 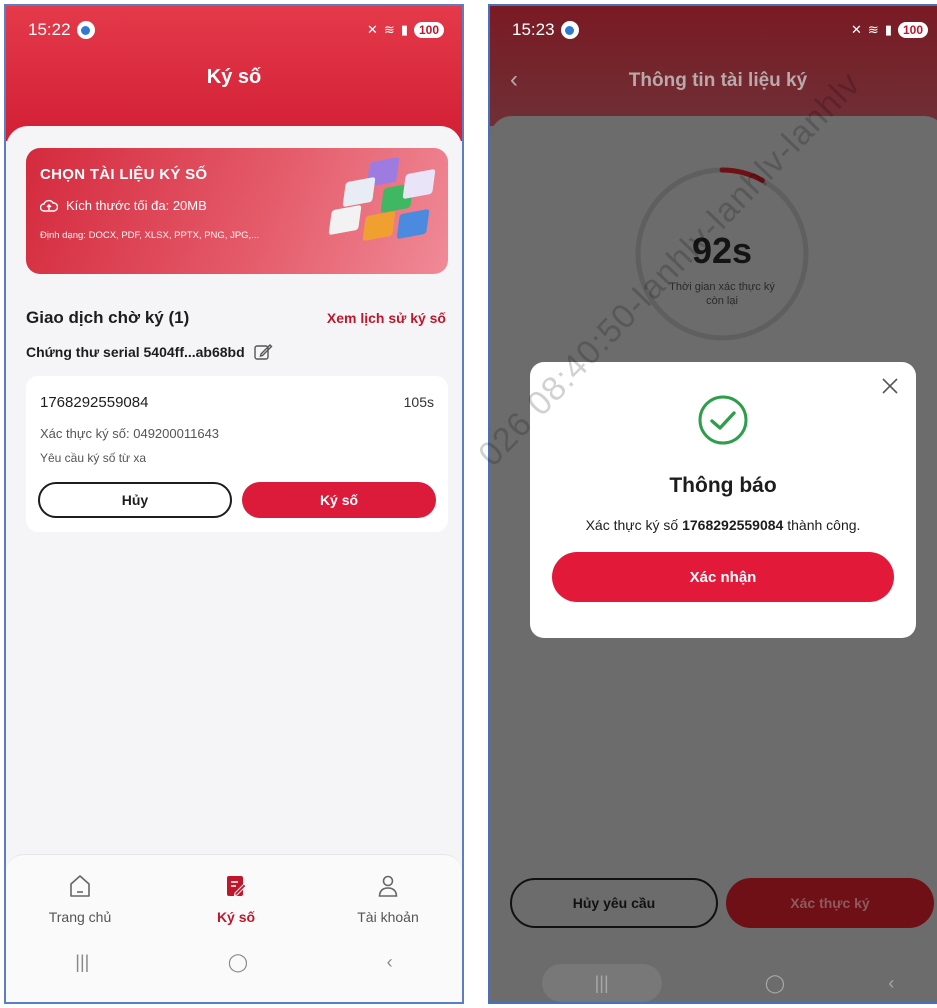 I want to click on dialog-title: Thông báo, so click(x=723, y=485).